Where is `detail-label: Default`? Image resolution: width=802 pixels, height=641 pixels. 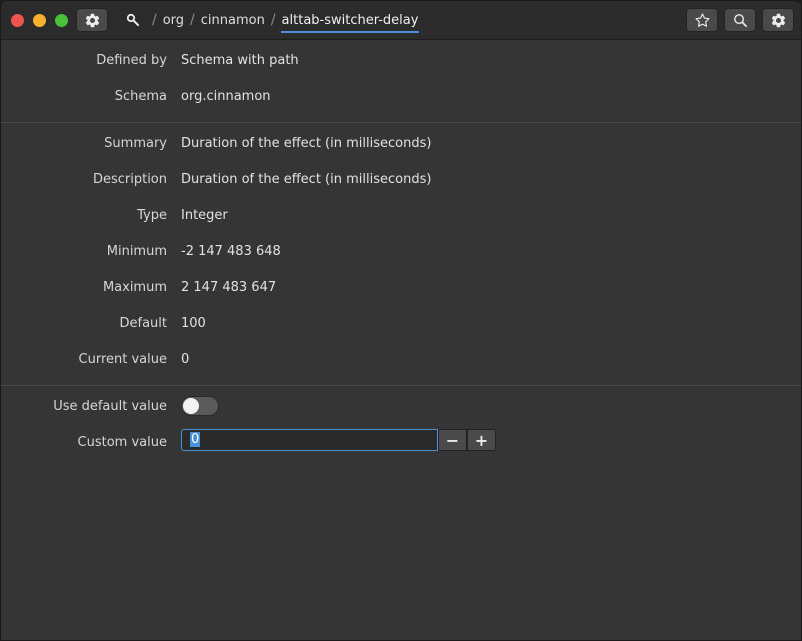
detail-label: Default is located at coordinates (143, 323).